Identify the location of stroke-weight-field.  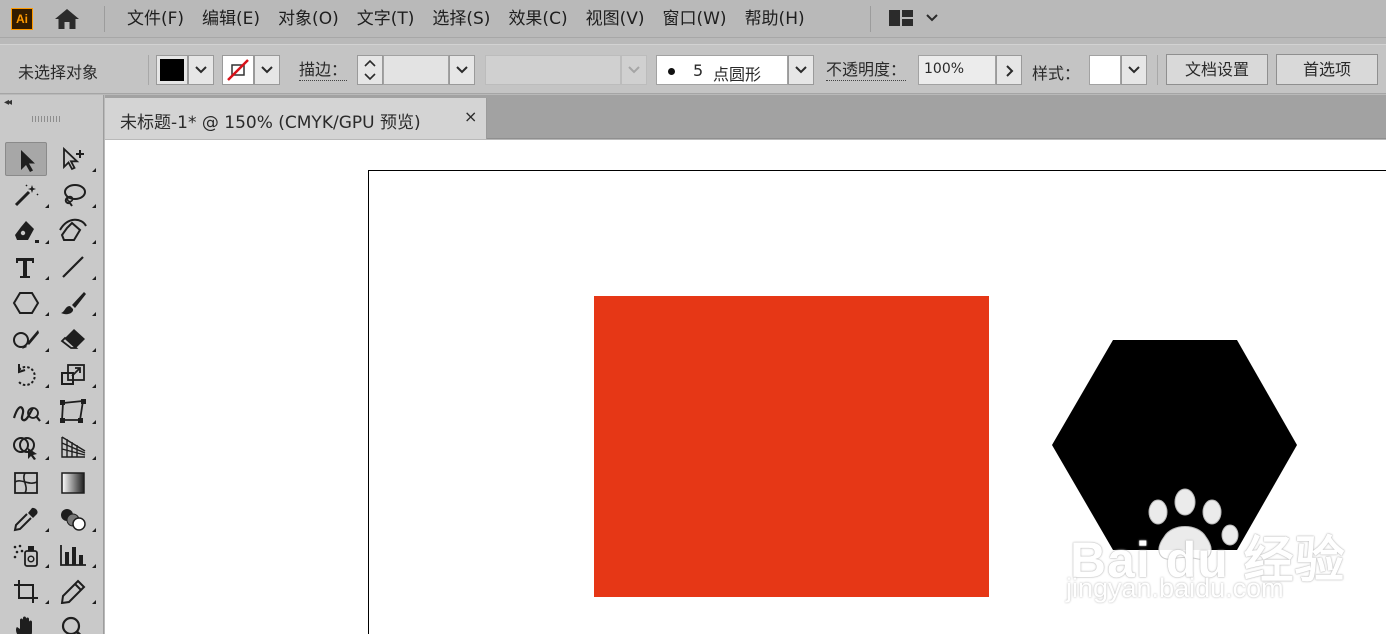
(416, 70).